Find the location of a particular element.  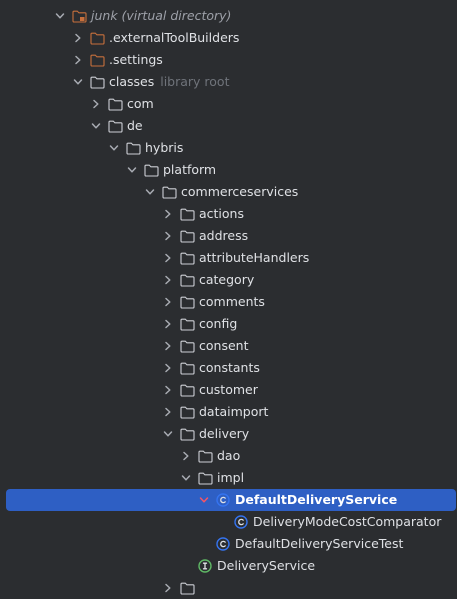

tree-item-label: config is located at coordinates (218, 323).